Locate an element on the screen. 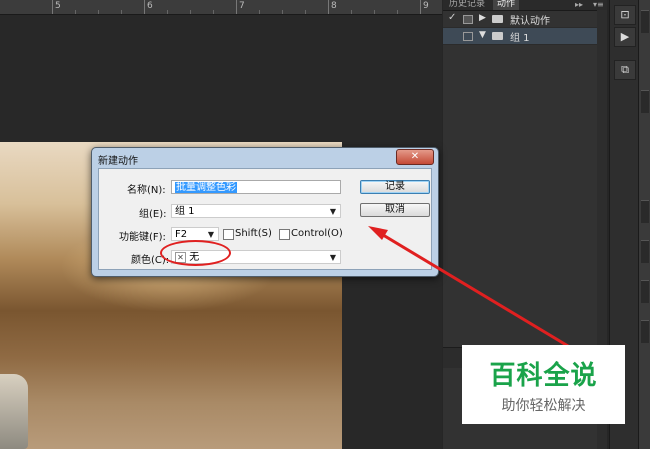 The image size is (650, 449). layers-icon: ⧉ is located at coordinates (625, 70).